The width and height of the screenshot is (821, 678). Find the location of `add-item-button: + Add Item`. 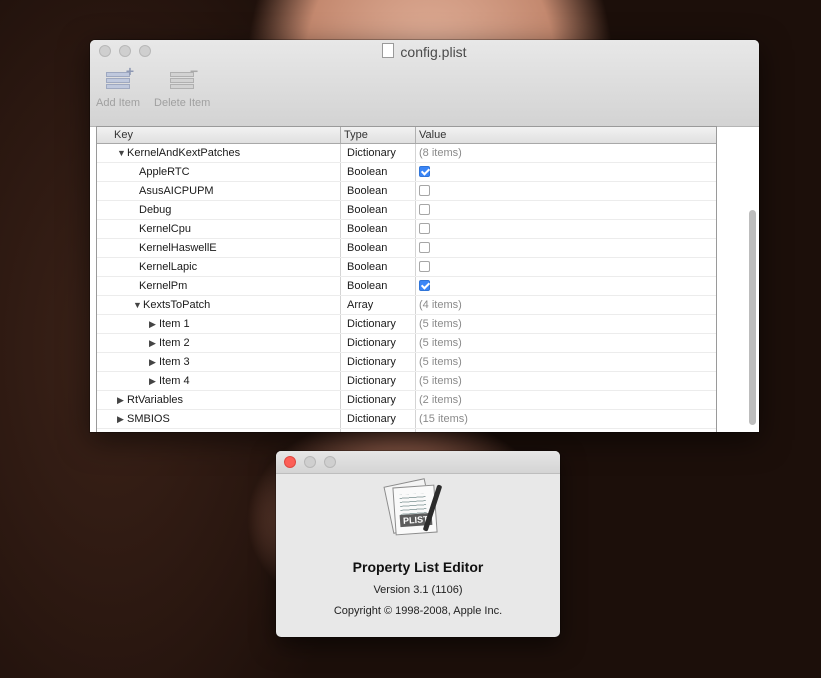

add-item-button: + Add Item is located at coordinates (118, 86).